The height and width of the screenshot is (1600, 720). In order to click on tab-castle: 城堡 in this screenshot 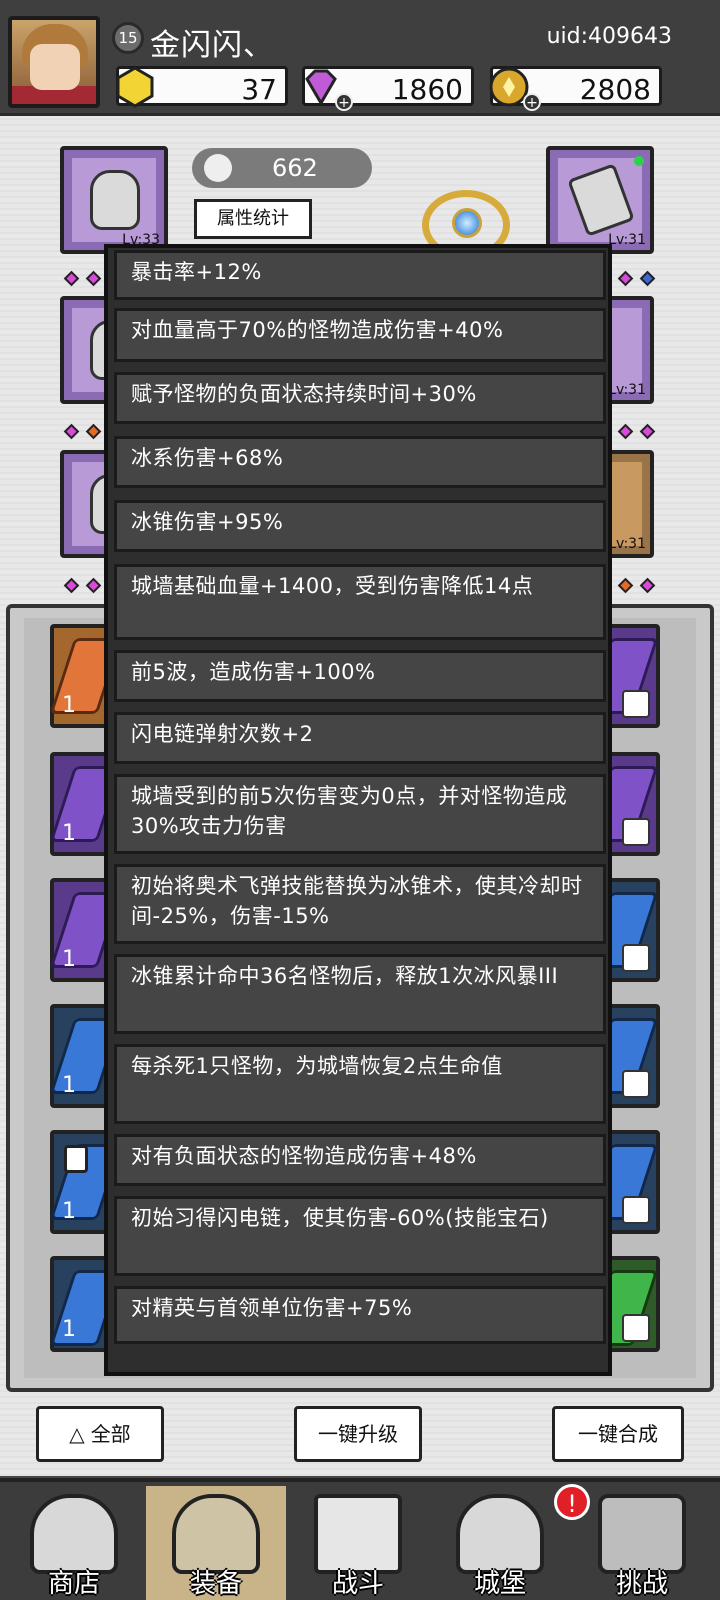, I will do `click(500, 1543)`.